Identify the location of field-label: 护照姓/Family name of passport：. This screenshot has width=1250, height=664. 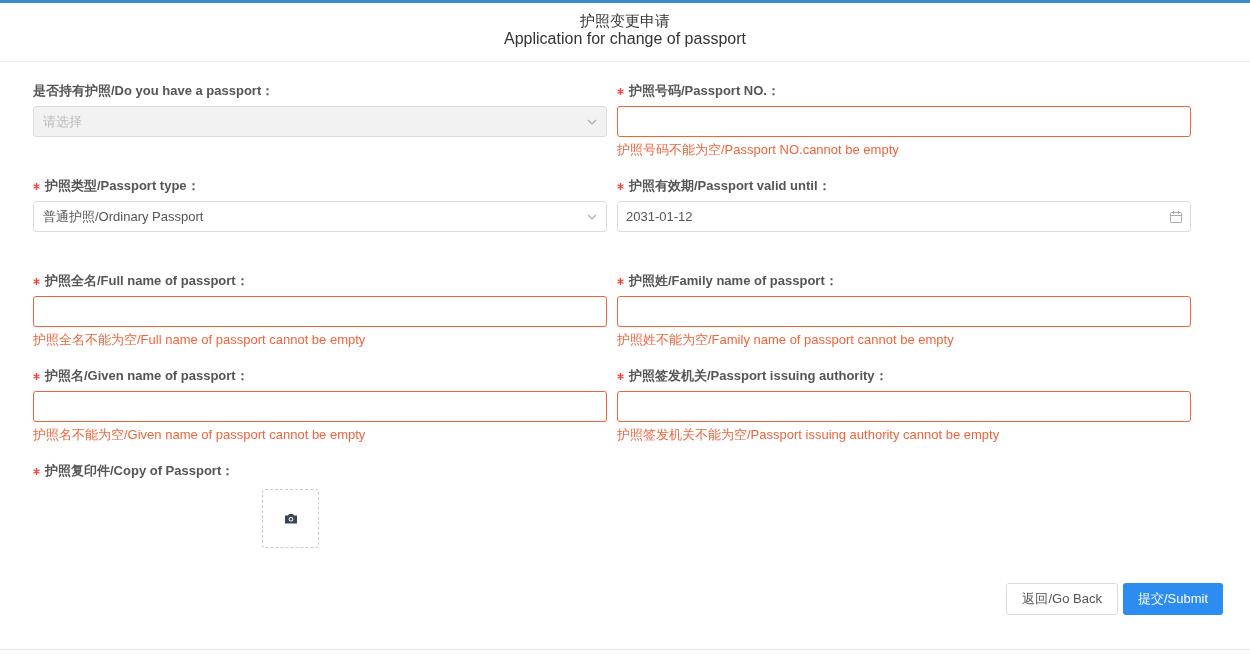
(904, 284).